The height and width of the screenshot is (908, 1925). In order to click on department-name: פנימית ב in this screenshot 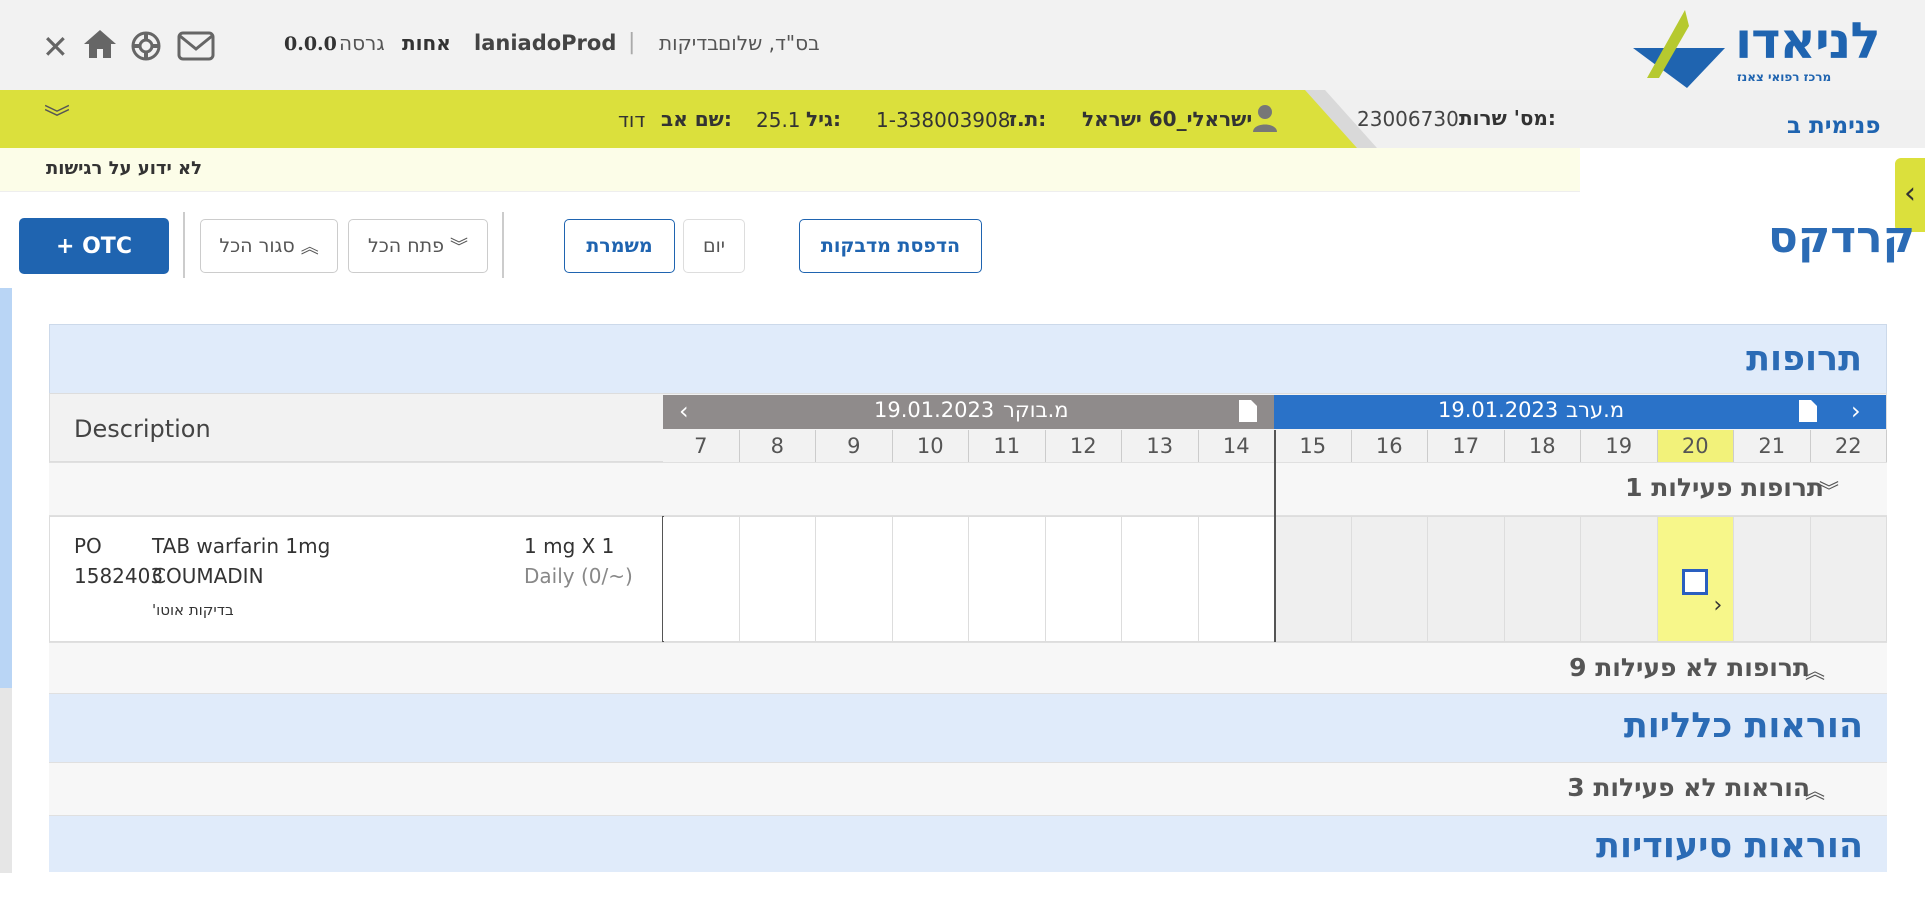, I will do `click(1834, 126)`.